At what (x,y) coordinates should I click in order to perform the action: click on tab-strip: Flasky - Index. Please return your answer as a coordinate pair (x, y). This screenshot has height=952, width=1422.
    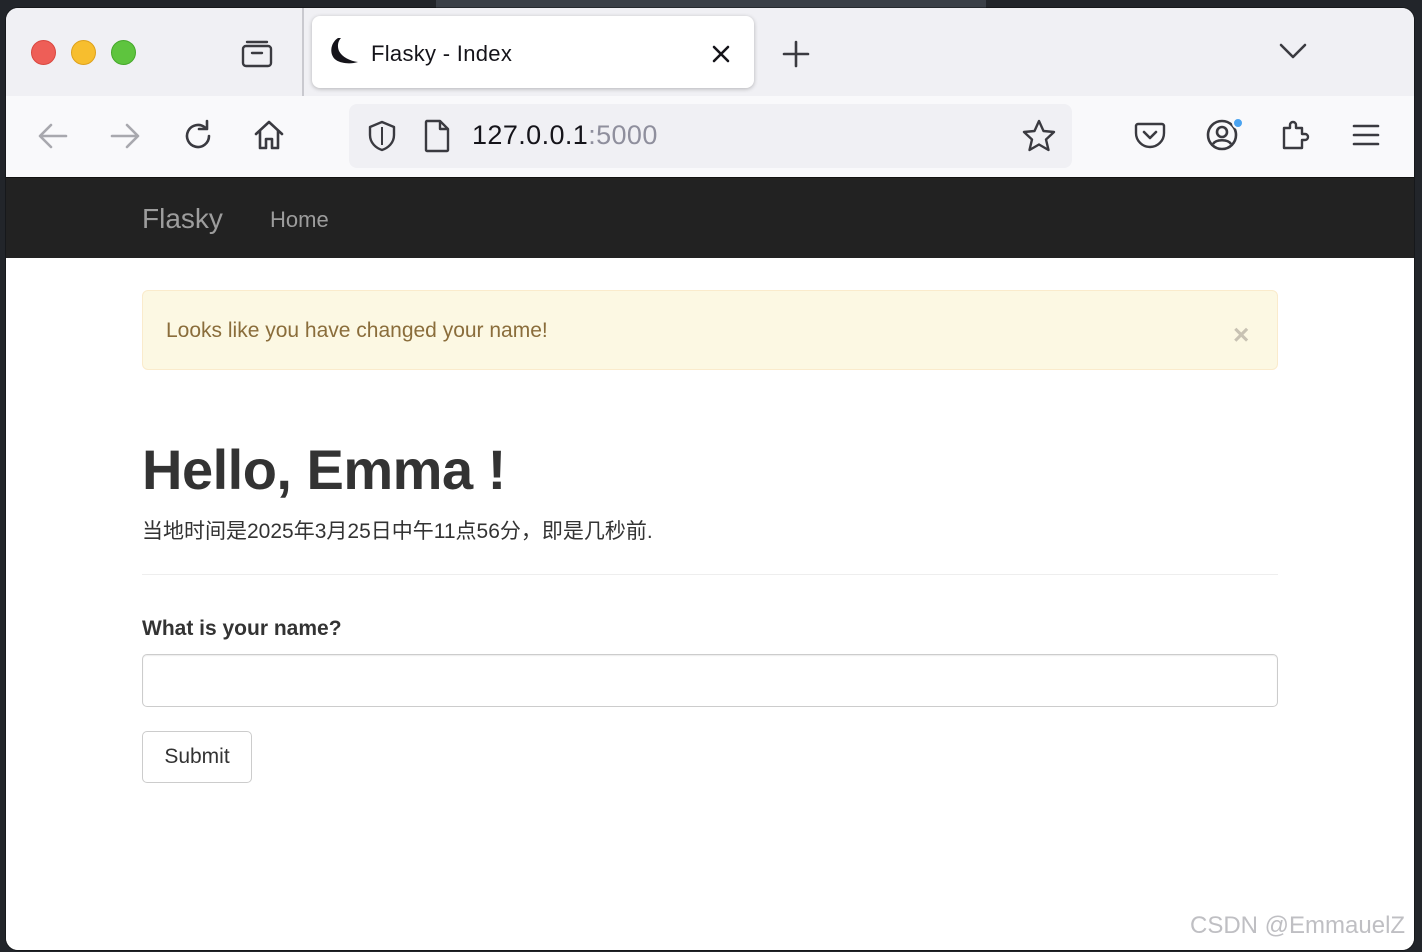
    Looking at the image, I should click on (710, 52).